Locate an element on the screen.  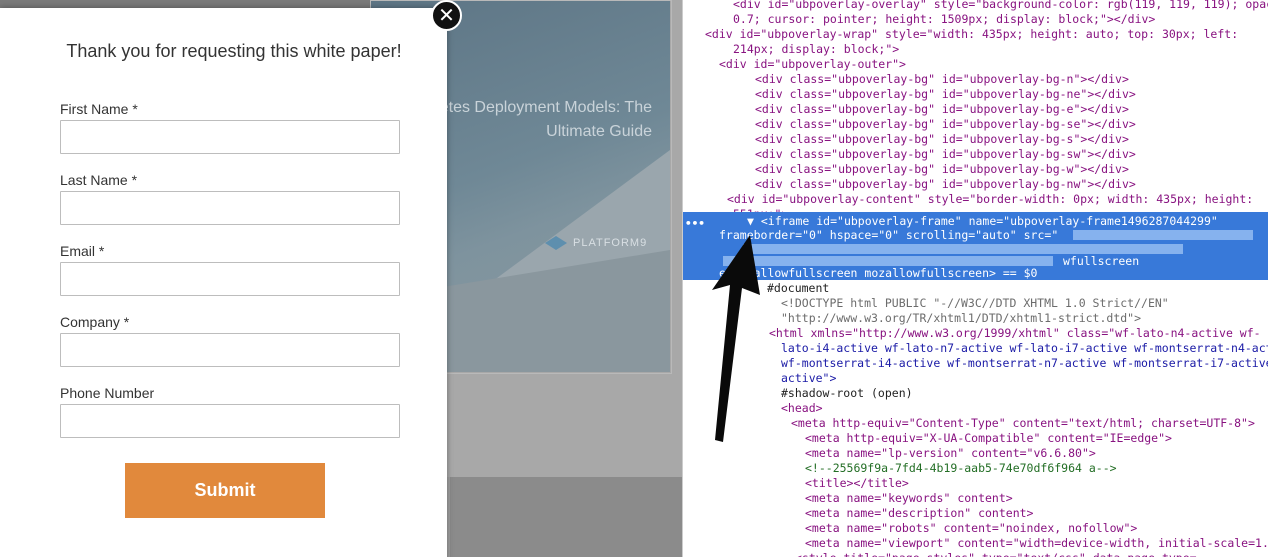
cover-logo-text: PLATFORM9 is located at coordinates (610, 243).